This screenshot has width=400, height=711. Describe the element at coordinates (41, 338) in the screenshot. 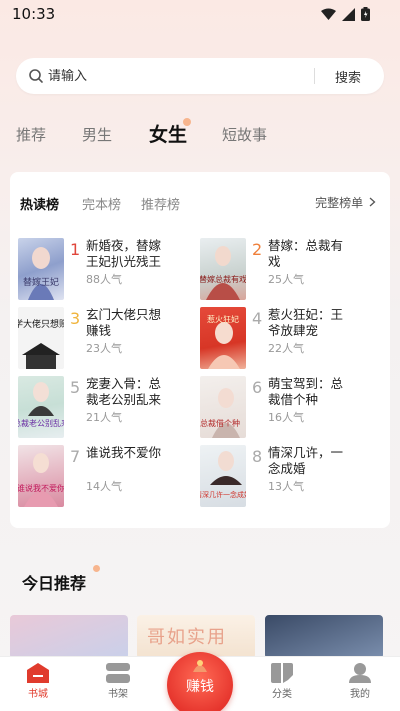

I see `book-cover: 玄学大佬只想赚钱` at that location.